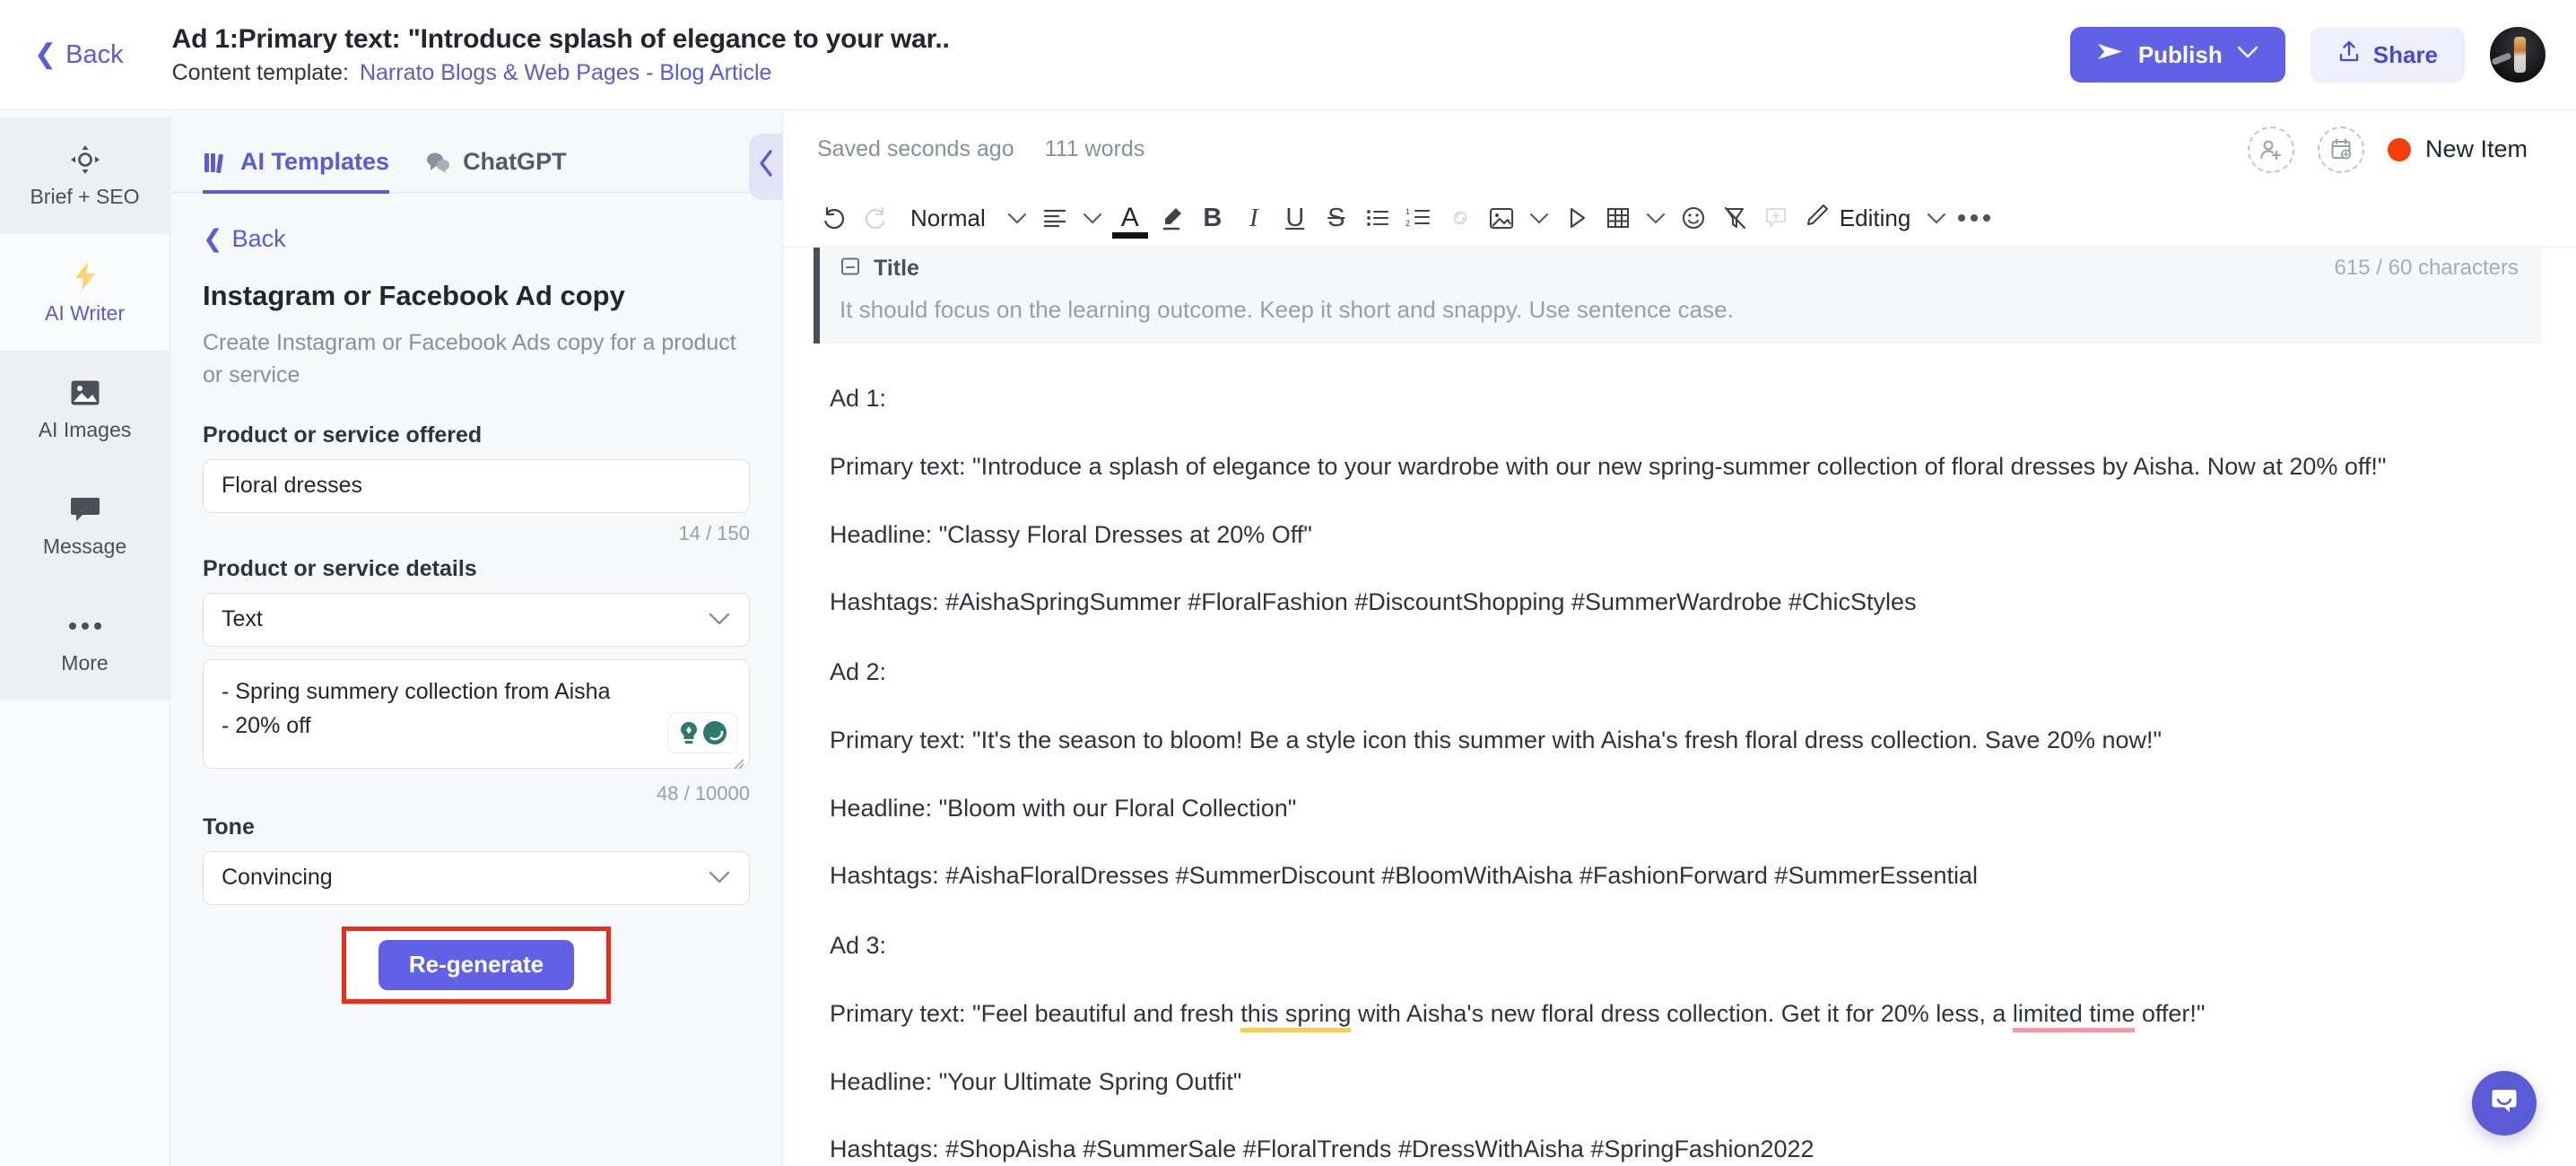 The width and height of the screenshot is (2576, 1166). Describe the element at coordinates (875, 218) in the screenshot. I see `redo-icon` at that location.